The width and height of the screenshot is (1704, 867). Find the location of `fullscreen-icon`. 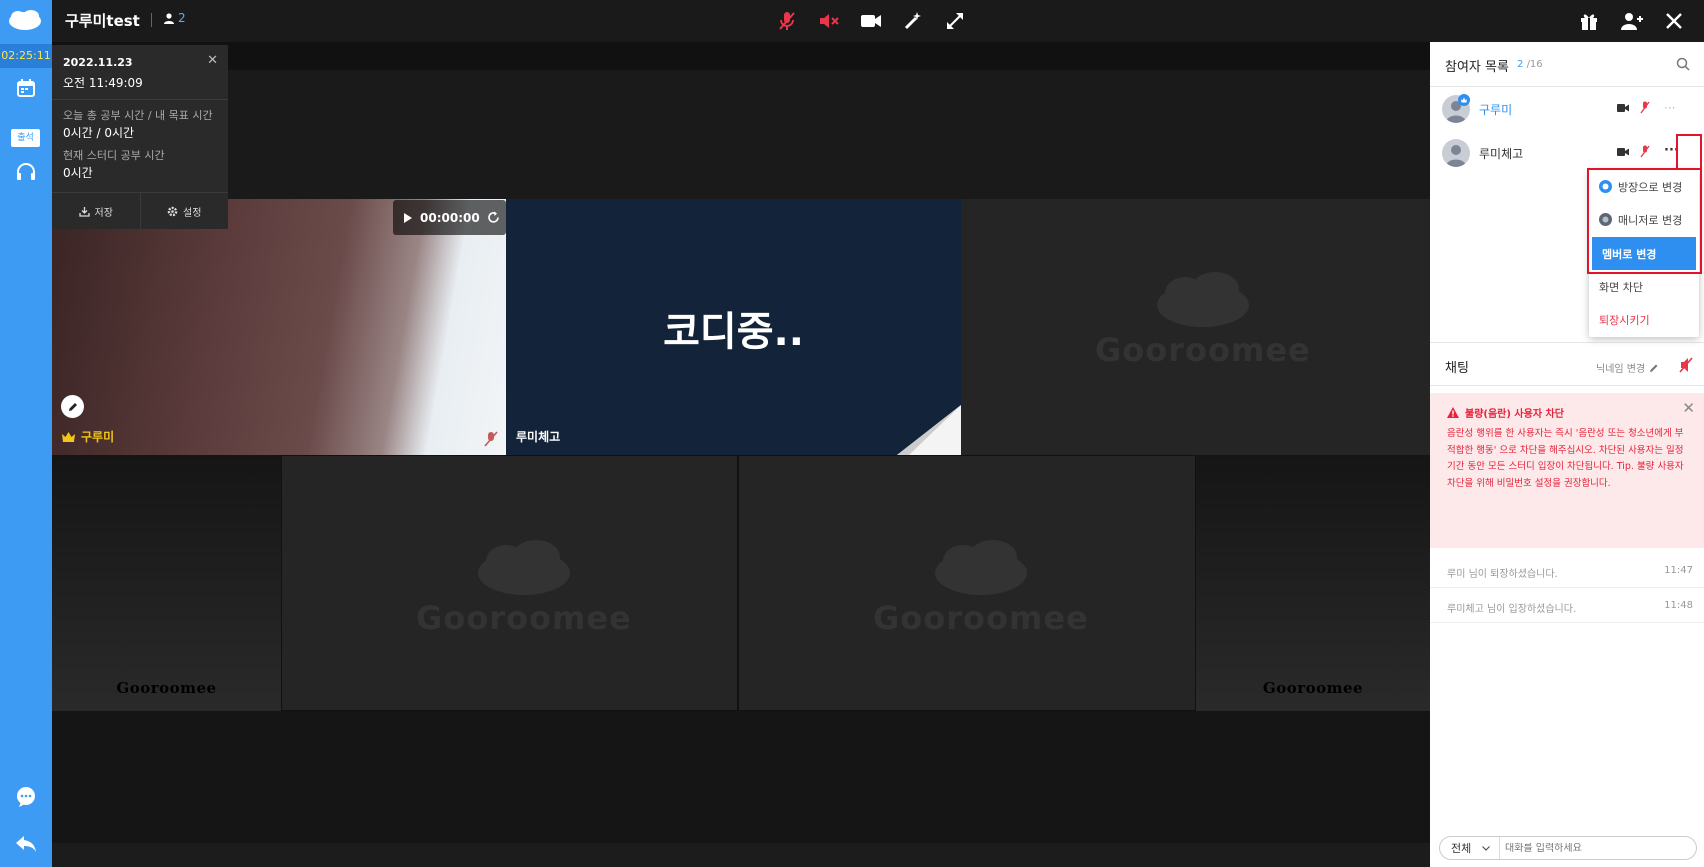

fullscreen-icon is located at coordinates (955, 21).